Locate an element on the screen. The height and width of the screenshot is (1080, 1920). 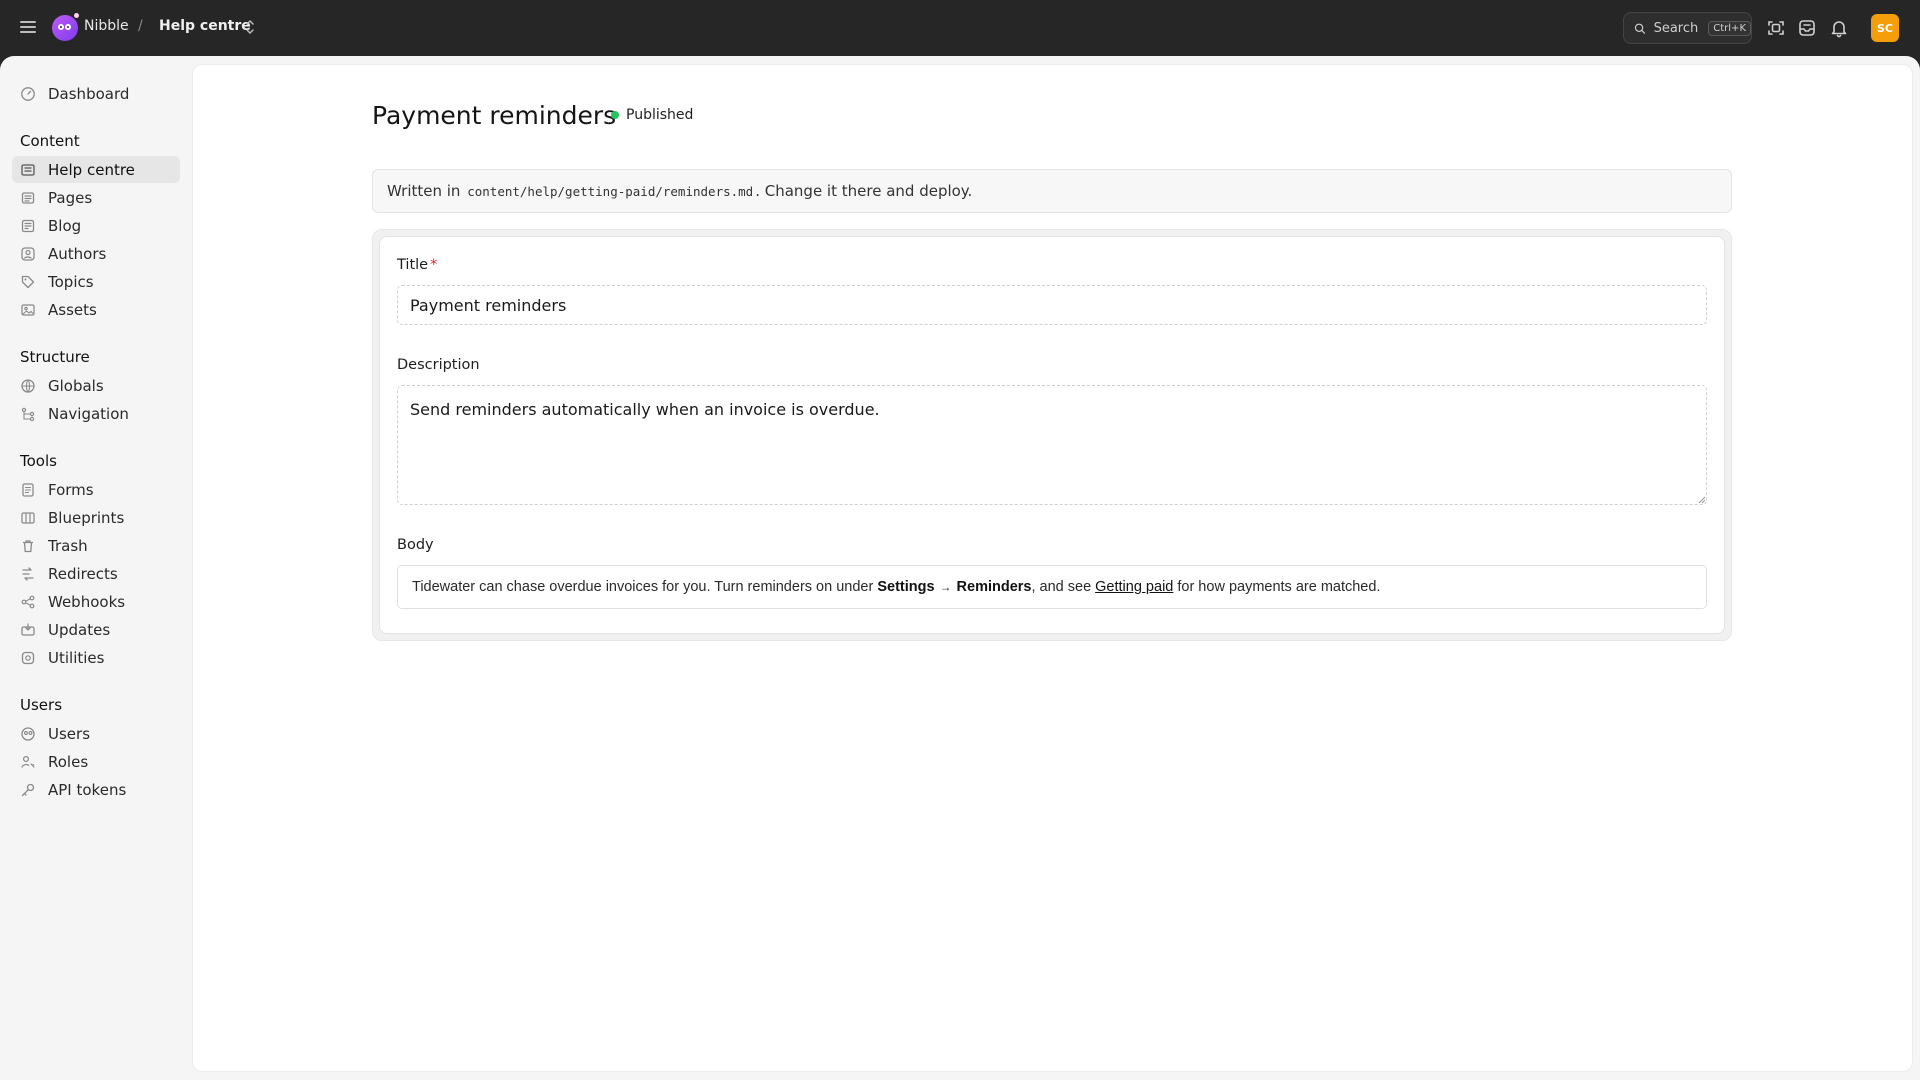
share-icon is located at coordinates (28, 601).